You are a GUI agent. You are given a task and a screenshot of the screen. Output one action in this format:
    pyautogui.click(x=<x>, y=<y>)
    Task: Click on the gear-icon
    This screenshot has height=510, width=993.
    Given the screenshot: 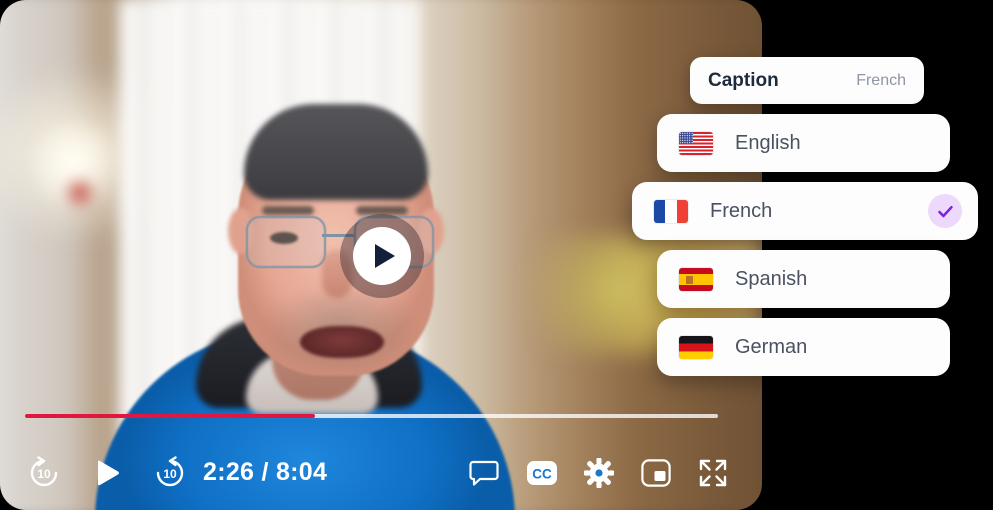 What is the action you would take?
    pyautogui.click(x=599, y=472)
    